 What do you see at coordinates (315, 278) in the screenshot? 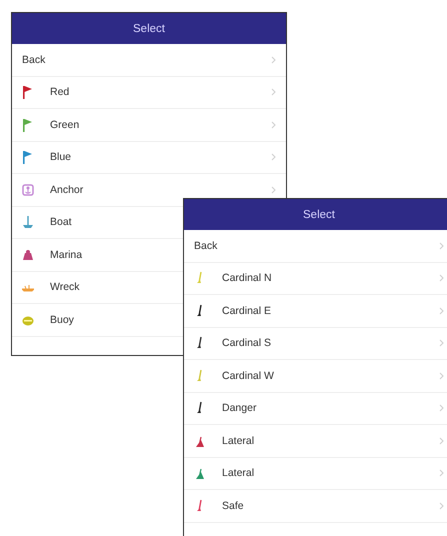
I see `list-item: Cardinal N` at bounding box center [315, 278].